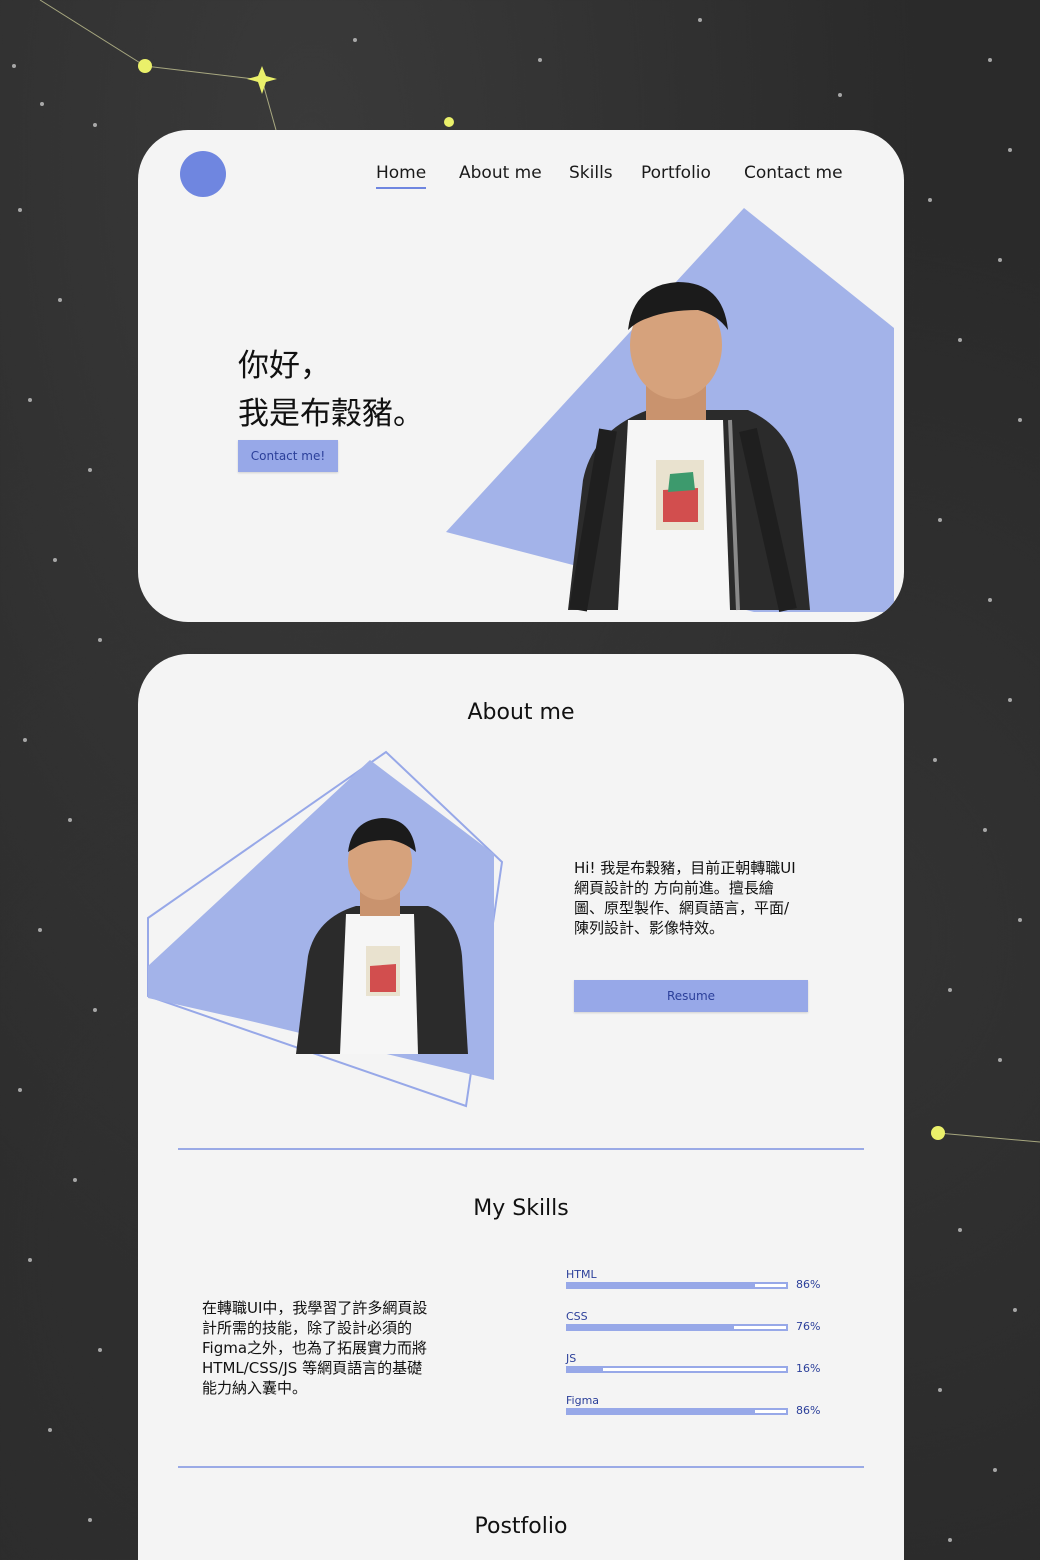 The height and width of the screenshot is (1560, 1040). Describe the element at coordinates (521, 1526) in the screenshot. I see `portfolio-title: Postfolio` at that location.